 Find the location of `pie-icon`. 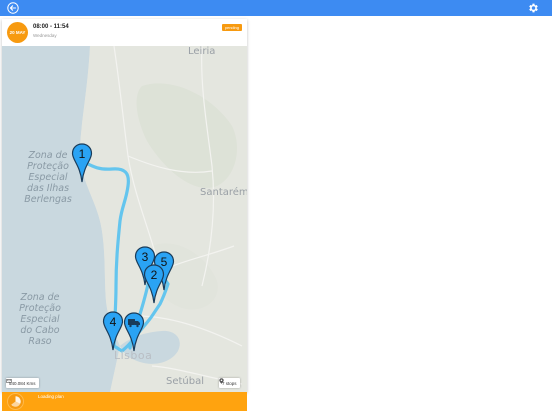

pie-icon is located at coordinates (16, 401).